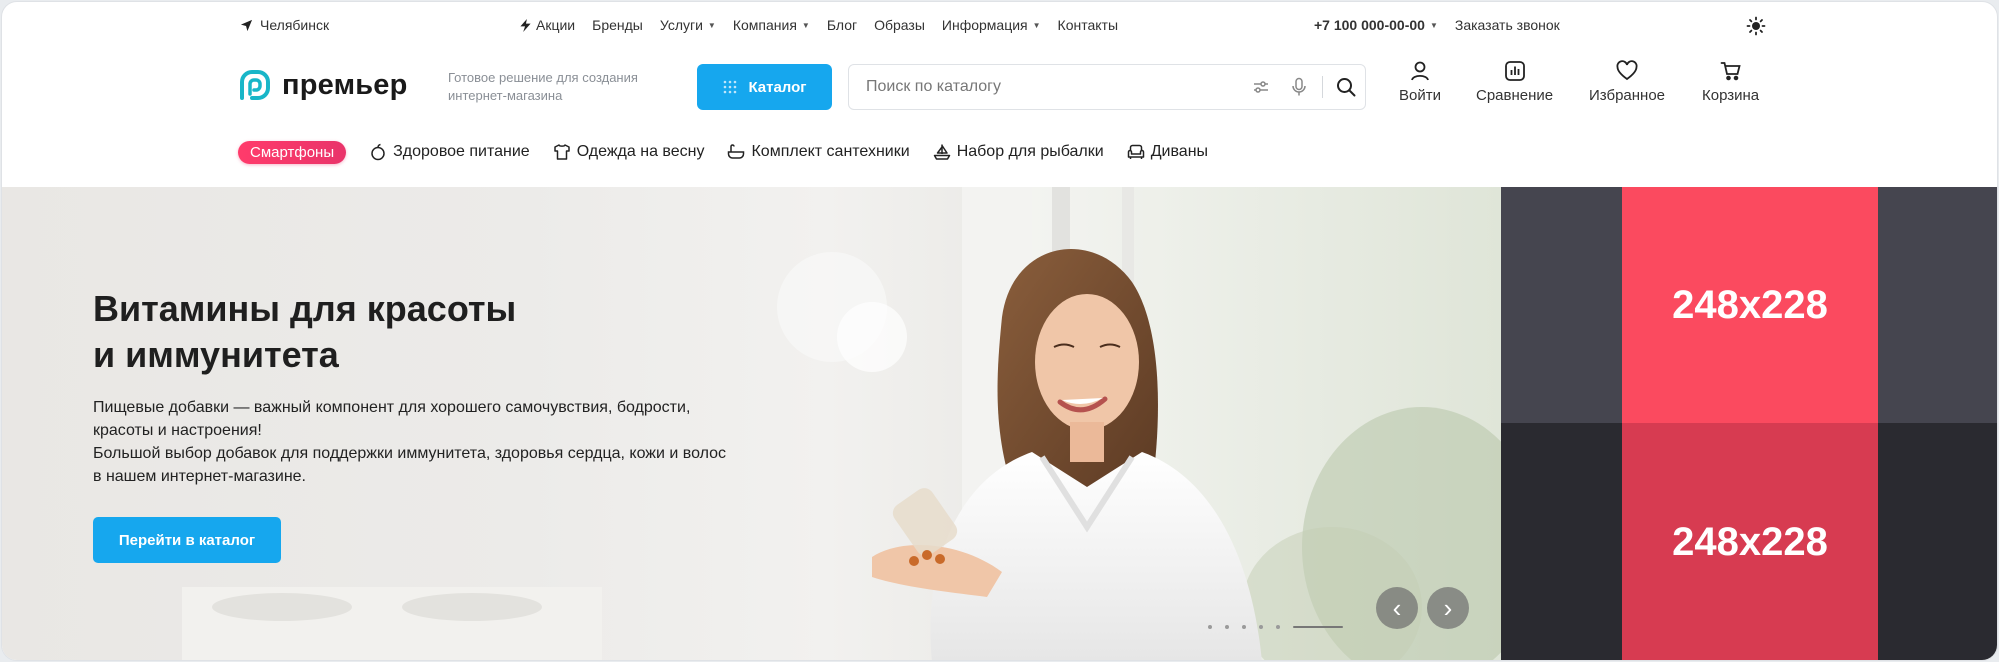 This screenshot has height=662, width=1999. I want to click on prev-slide-button: ‹, so click(1397, 608).